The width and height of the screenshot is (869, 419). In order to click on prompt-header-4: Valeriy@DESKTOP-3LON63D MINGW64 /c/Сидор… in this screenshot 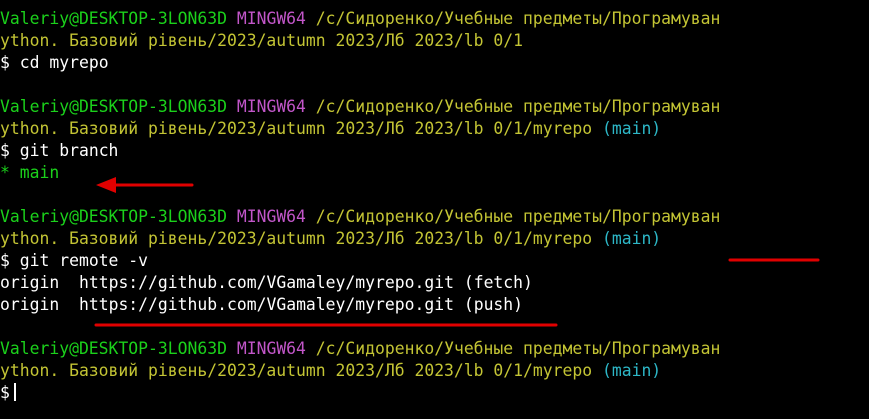, I will do `click(360, 349)`.